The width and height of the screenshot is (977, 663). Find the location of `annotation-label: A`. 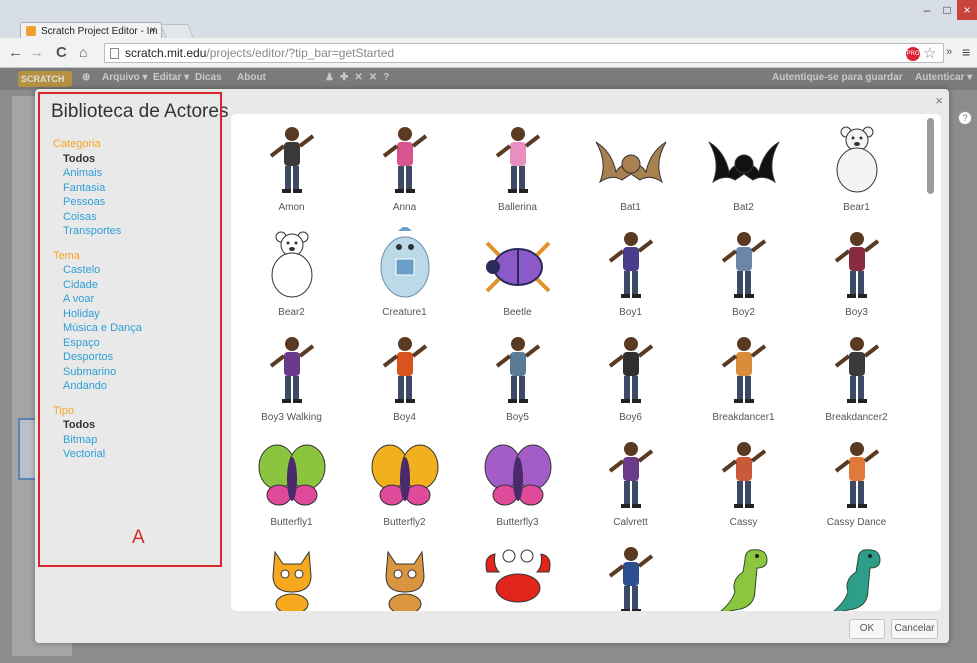

annotation-label: A is located at coordinates (138, 537).